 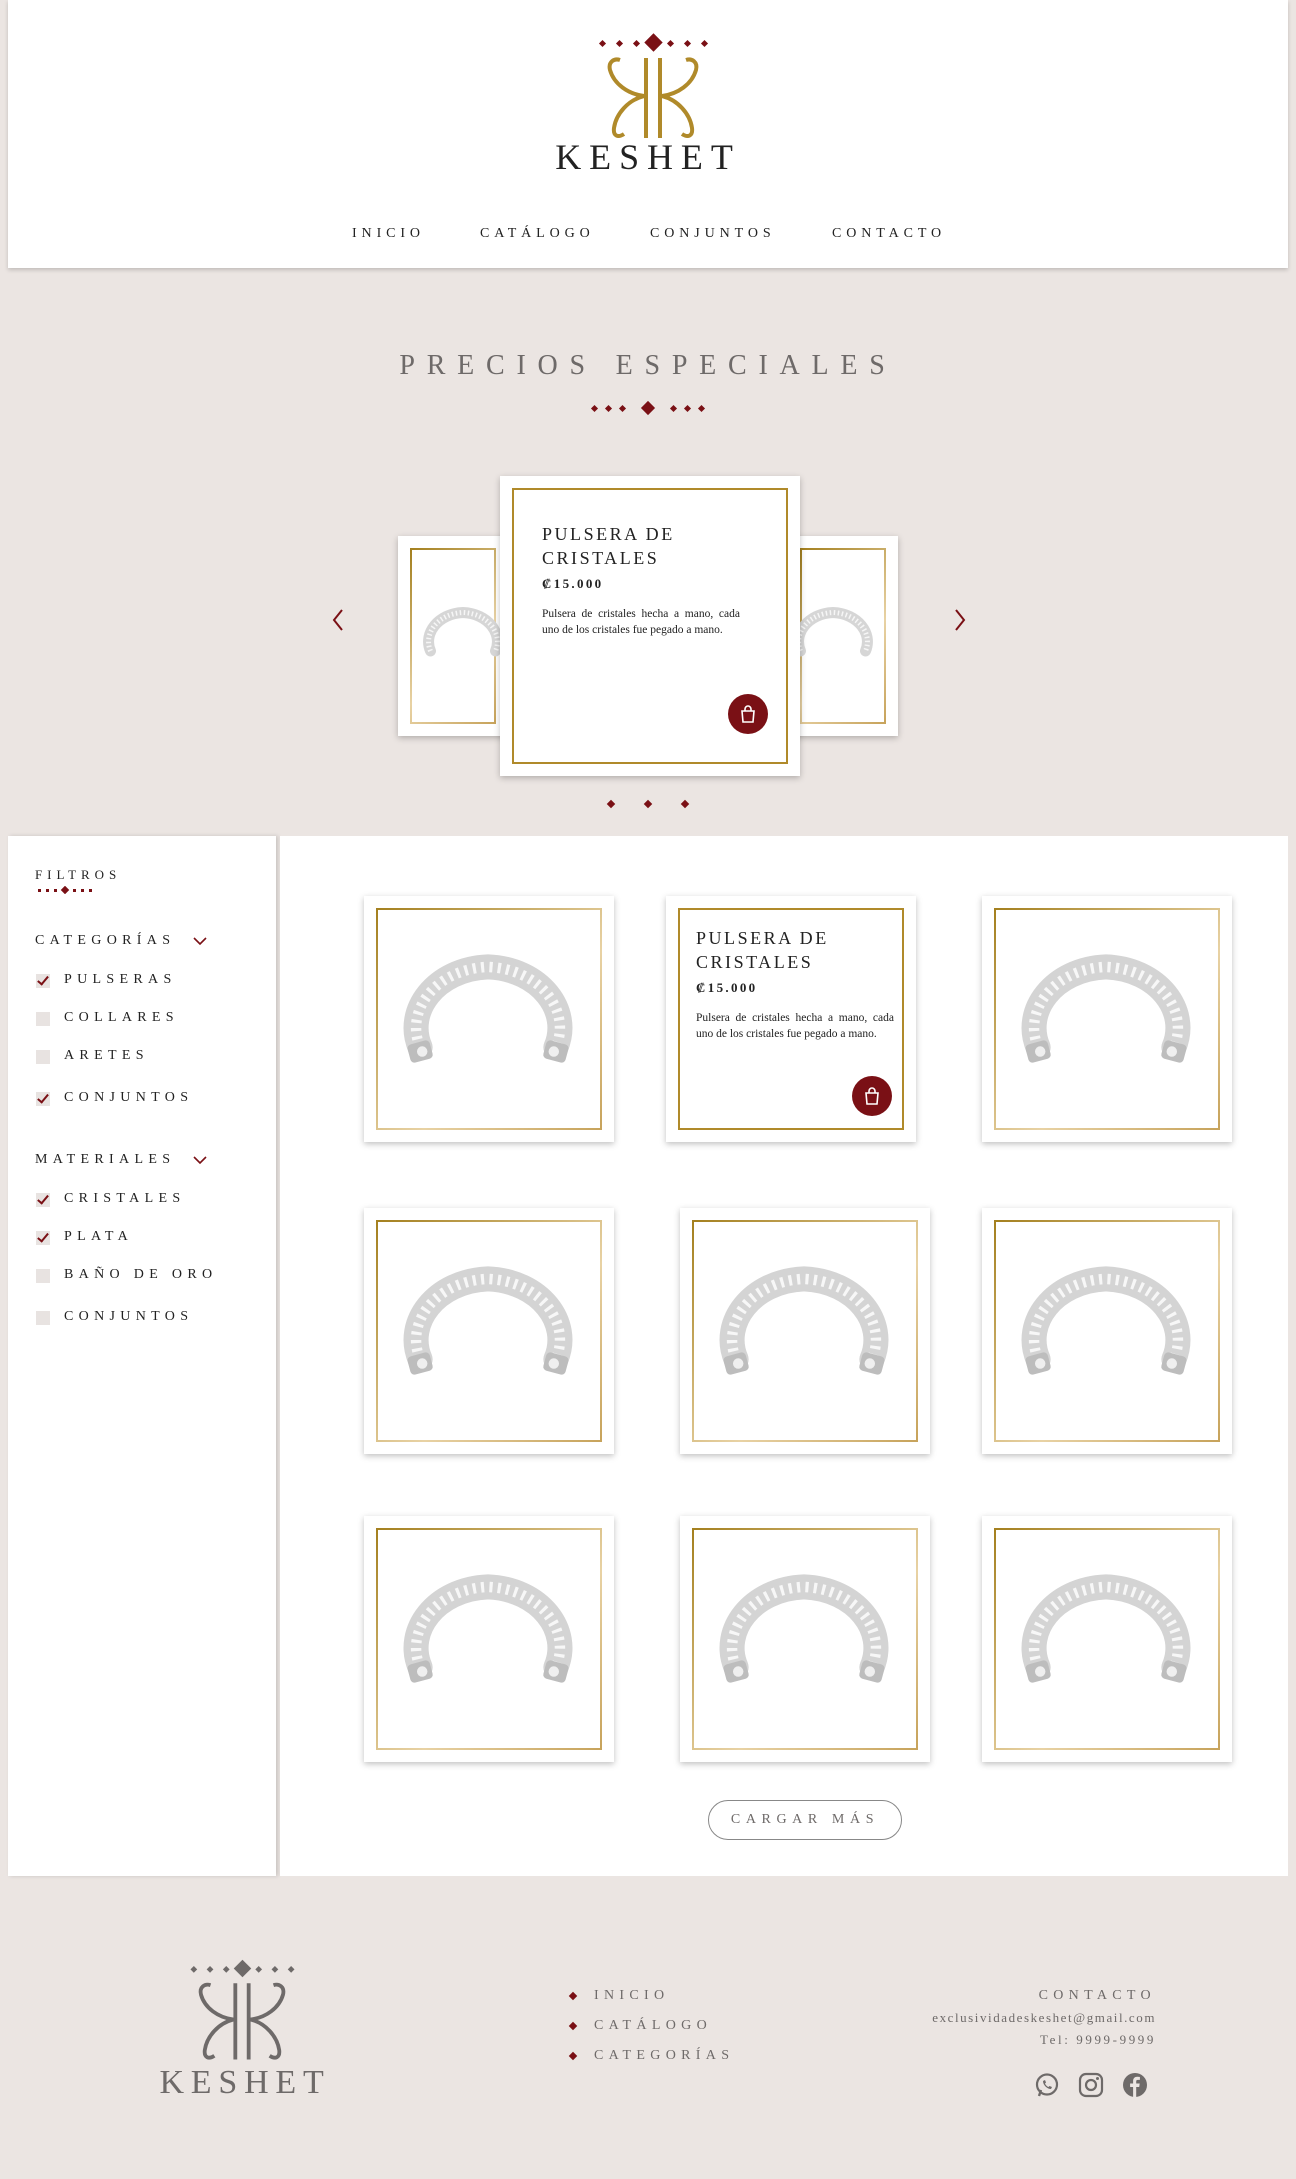 I want to click on footer-logo-icon, so click(x=242, y=2009).